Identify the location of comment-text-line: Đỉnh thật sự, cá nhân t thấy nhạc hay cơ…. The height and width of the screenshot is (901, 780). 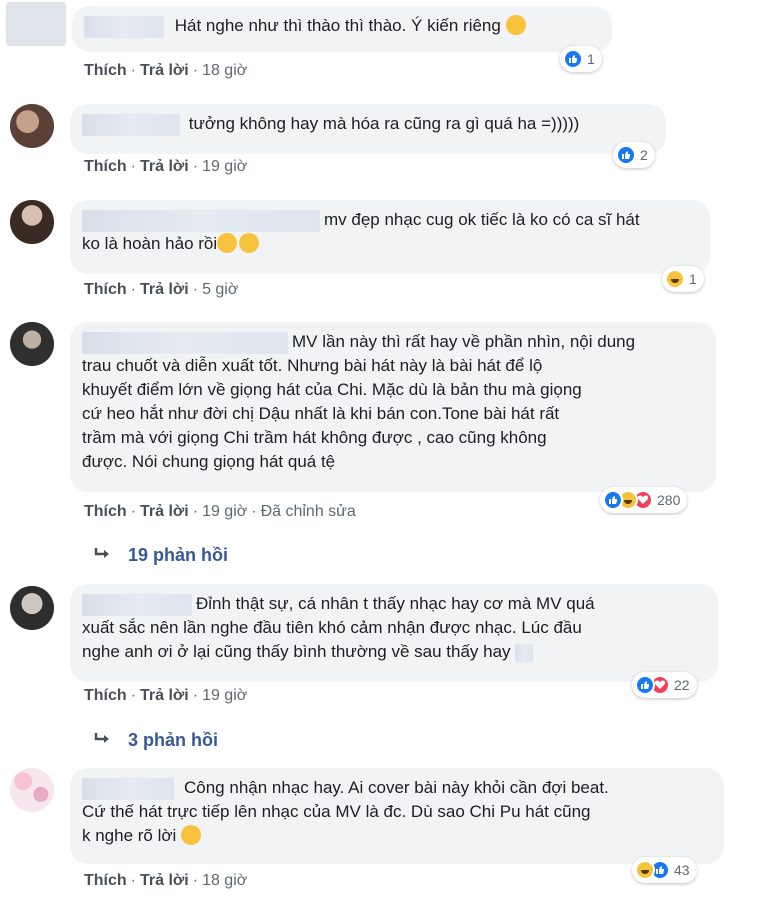
(395, 603).